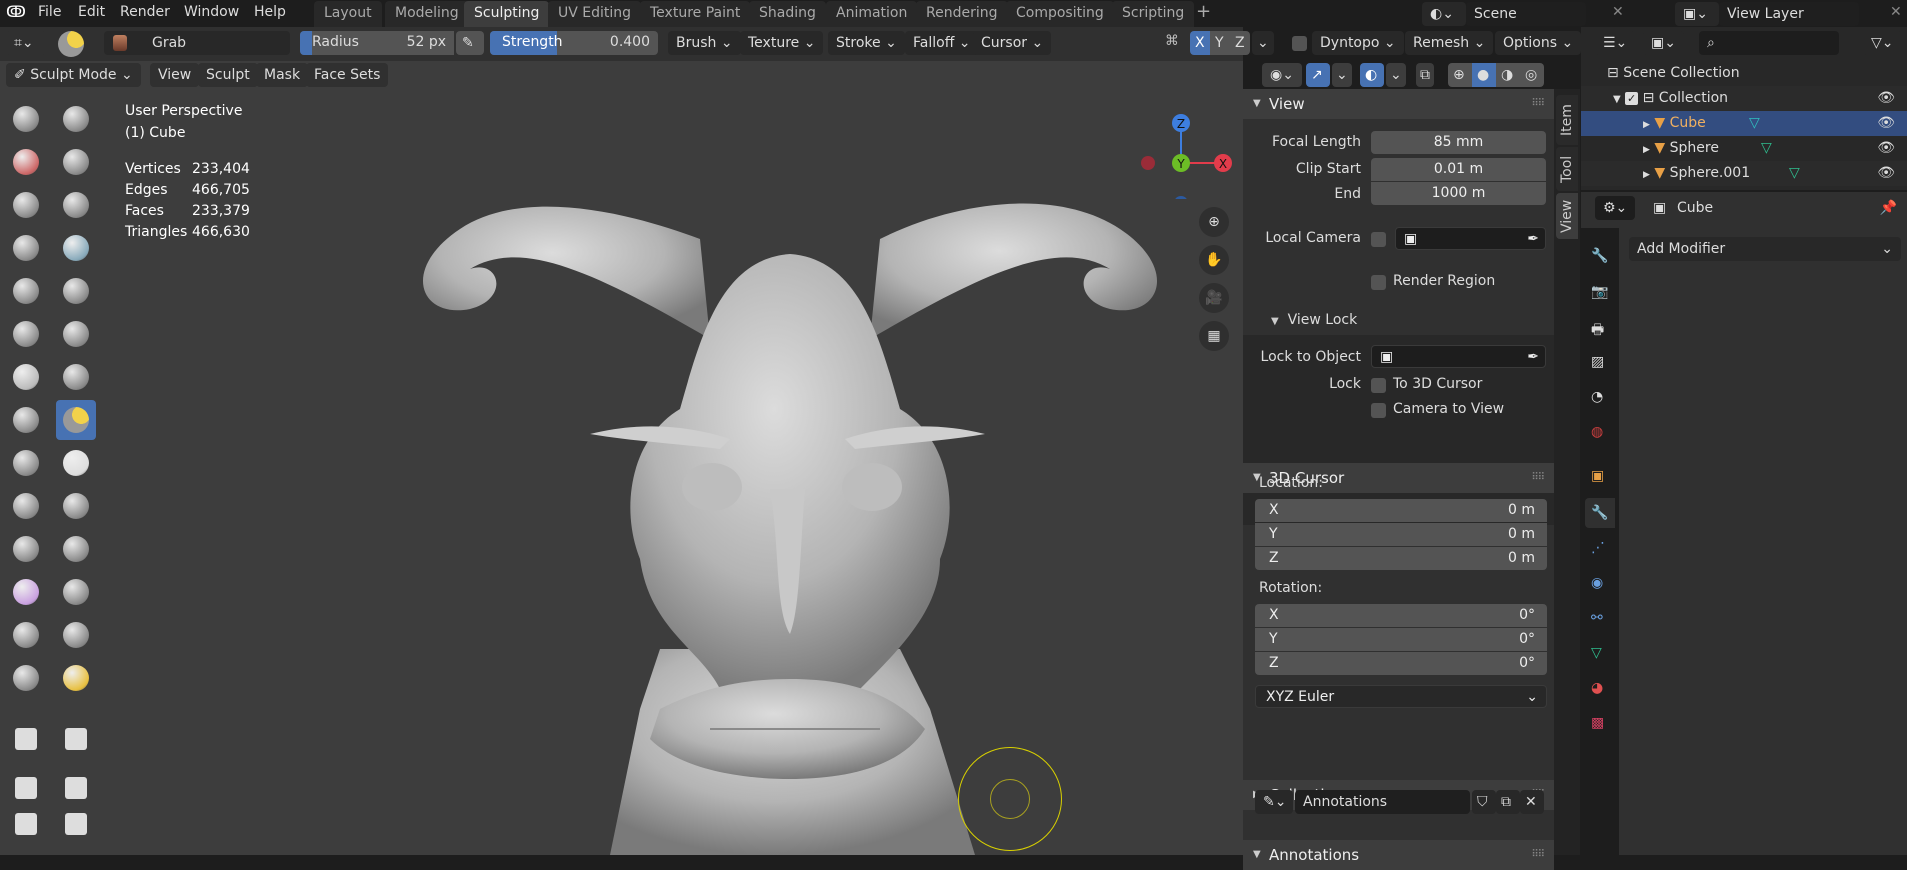  Describe the element at coordinates (26, 205) in the screenshot. I see `tool-clay-thumb` at that location.